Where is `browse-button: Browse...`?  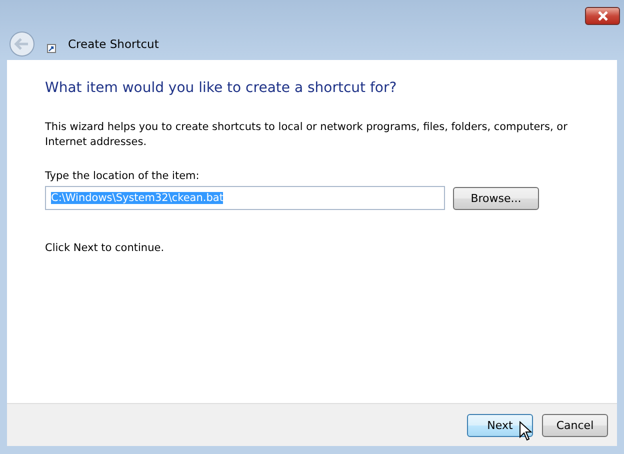
browse-button: Browse... is located at coordinates (496, 198).